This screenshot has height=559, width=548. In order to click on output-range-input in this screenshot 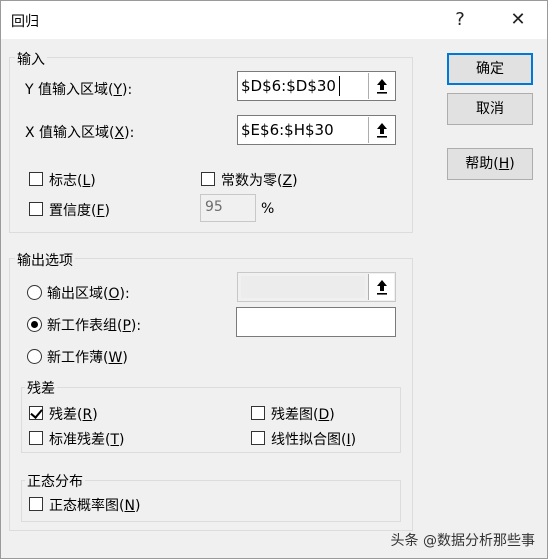, I will do `click(316, 287)`.